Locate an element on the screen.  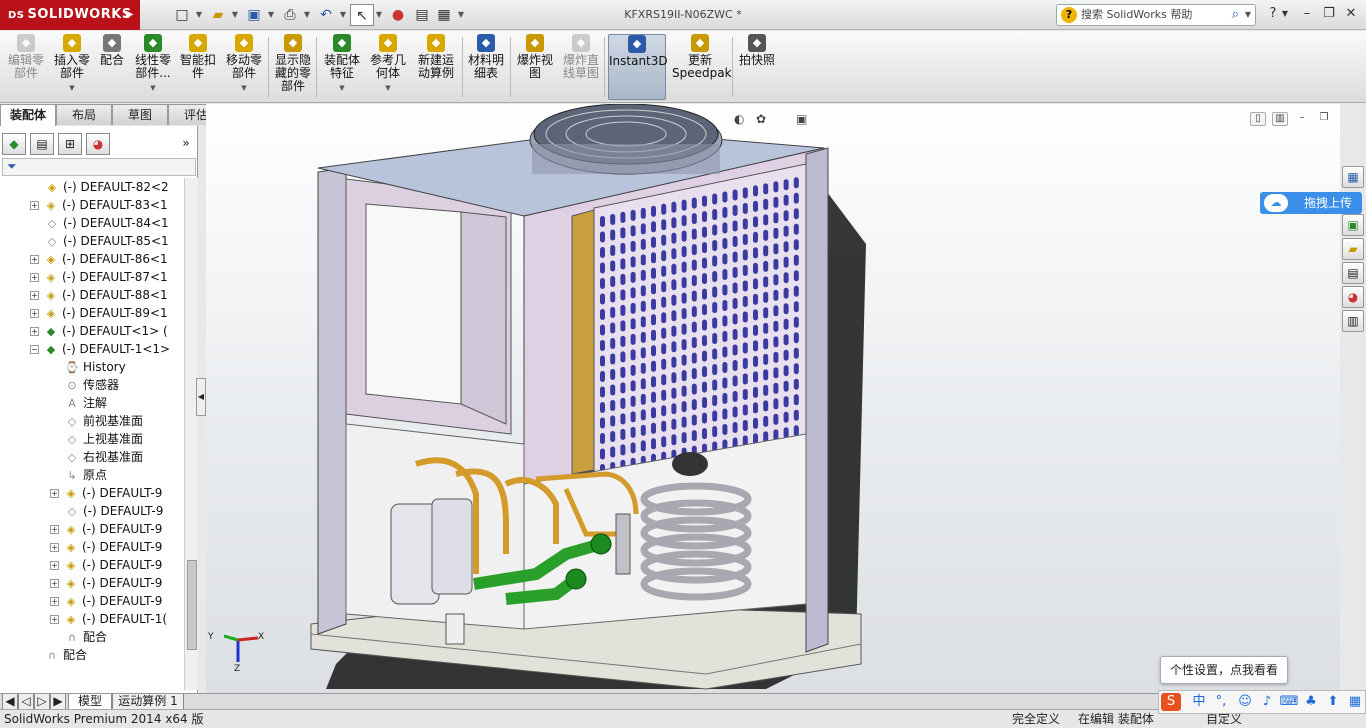
resources-icon: ▦ is located at coordinates (1353, 177).